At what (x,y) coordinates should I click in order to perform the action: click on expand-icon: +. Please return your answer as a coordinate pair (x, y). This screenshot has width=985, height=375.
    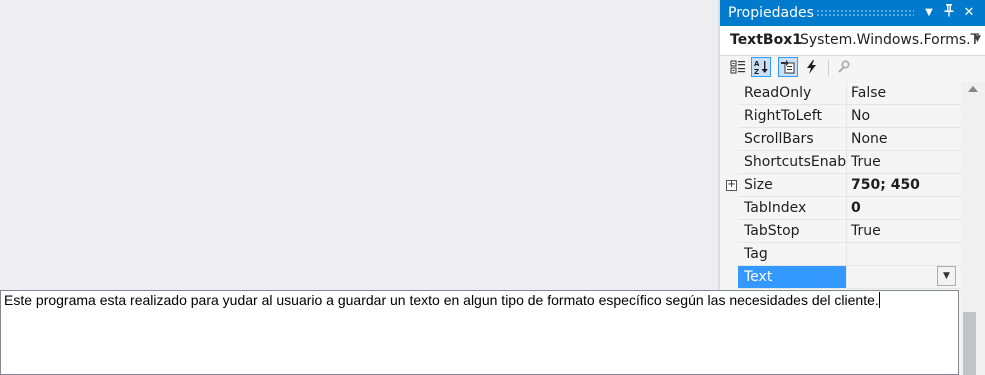
    Looking at the image, I should click on (731, 185).